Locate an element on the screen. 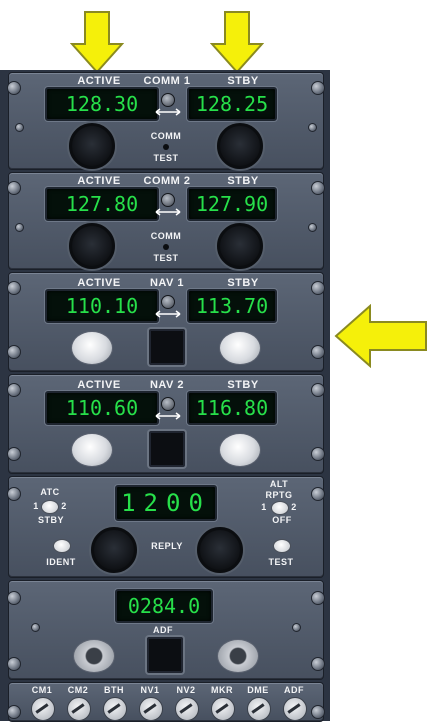 The width and height of the screenshot is (430, 722). comm1-comm-label: COMM is located at coordinates (166, 136).